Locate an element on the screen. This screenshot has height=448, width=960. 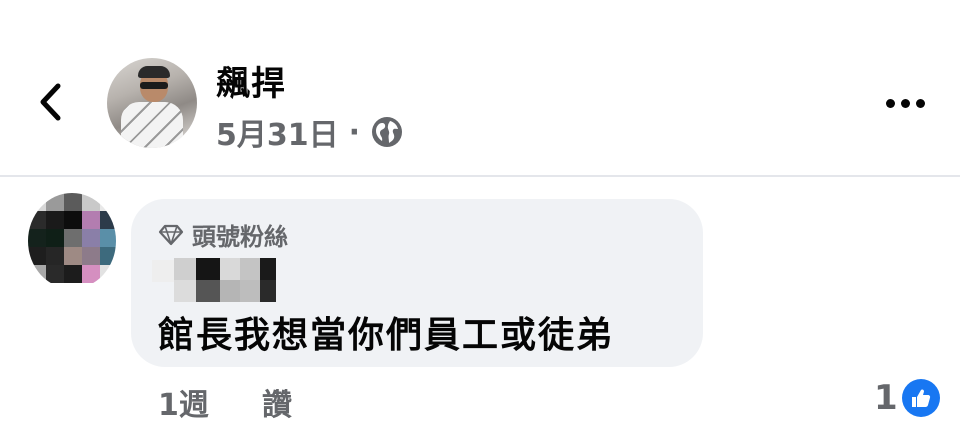
globe-icon is located at coordinates (387, 132).